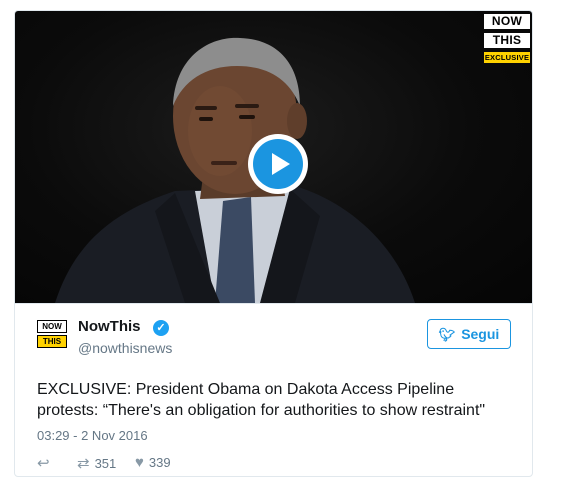  I want to click on play-button, so click(278, 164).